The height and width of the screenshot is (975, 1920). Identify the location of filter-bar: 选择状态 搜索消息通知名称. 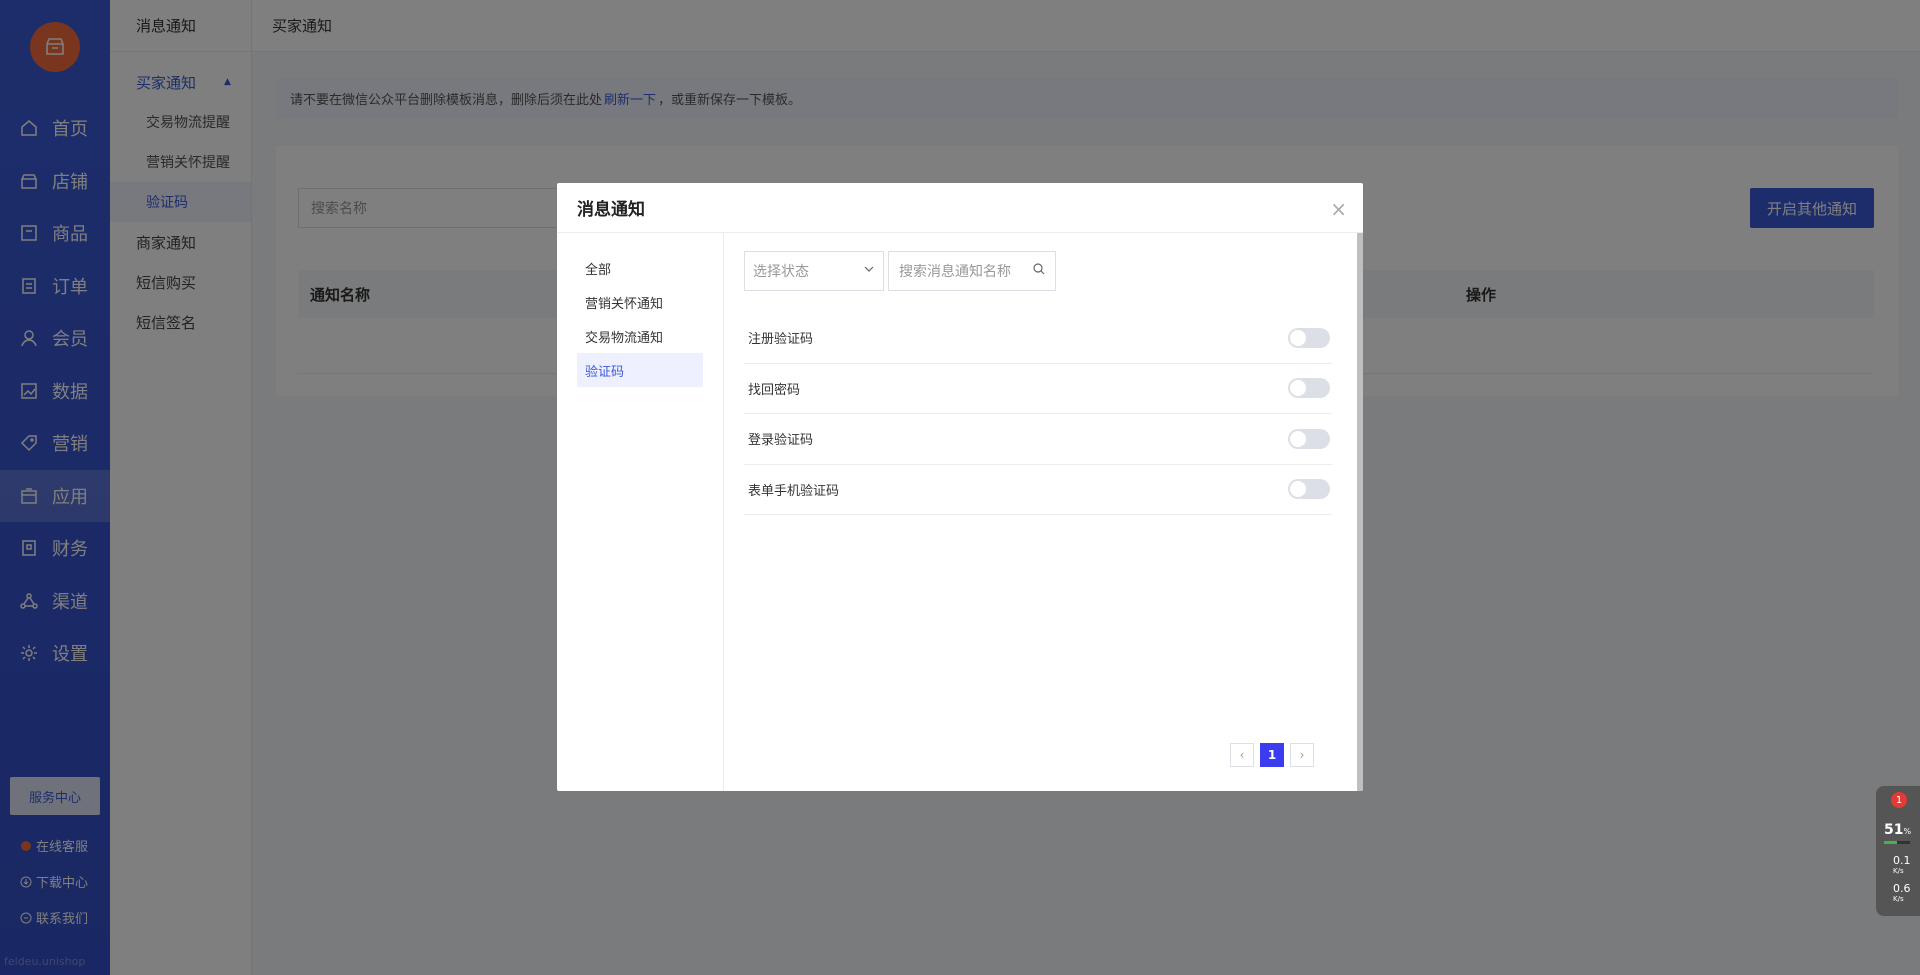
(900, 271).